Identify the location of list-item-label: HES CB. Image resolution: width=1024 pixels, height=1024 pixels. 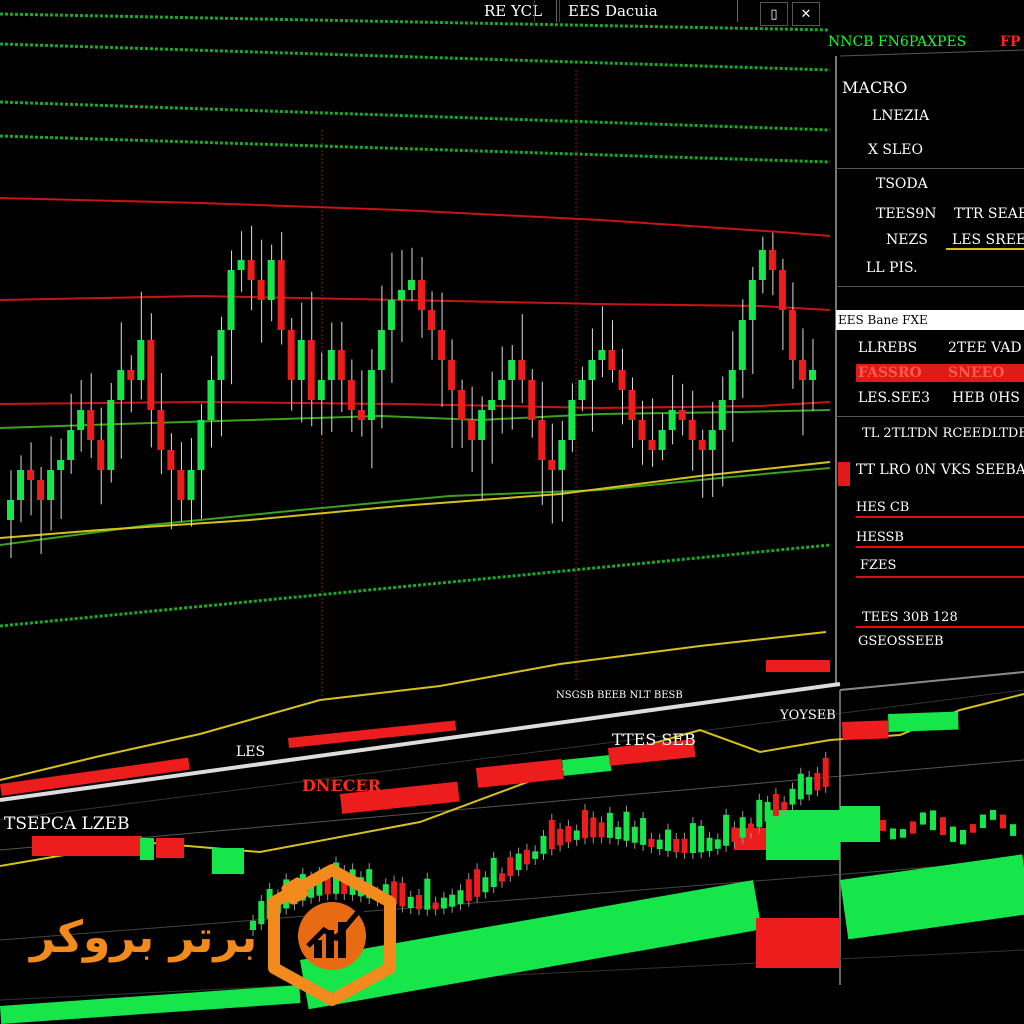
(883, 507).